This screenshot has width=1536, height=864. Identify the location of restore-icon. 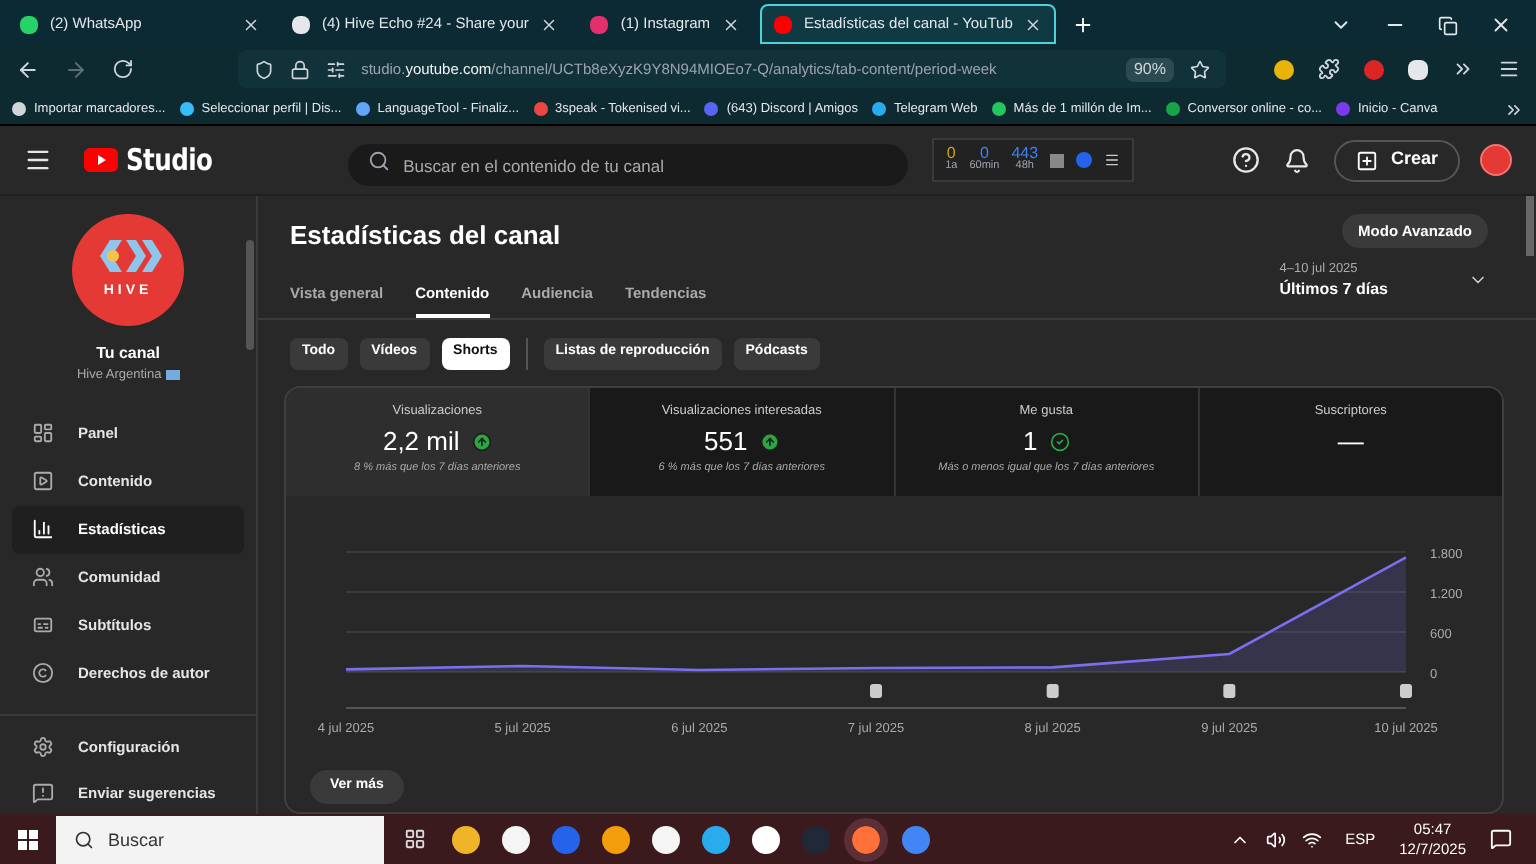
(1448, 25).